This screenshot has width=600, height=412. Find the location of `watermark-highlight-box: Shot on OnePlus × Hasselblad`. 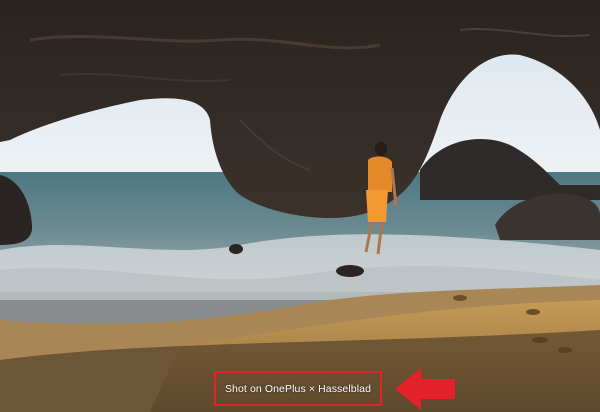

watermark-highlight-box: Shot on OnePlus × Hasselblad is located at coordinates (298, 388).